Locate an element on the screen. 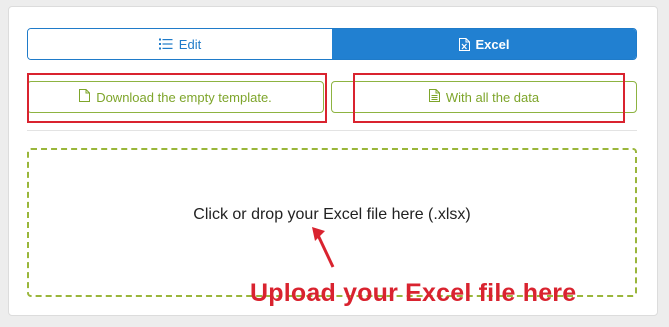 This screenshot has width=669, height=327. annotation-arrow-icon is located at coordinates (324, 248).